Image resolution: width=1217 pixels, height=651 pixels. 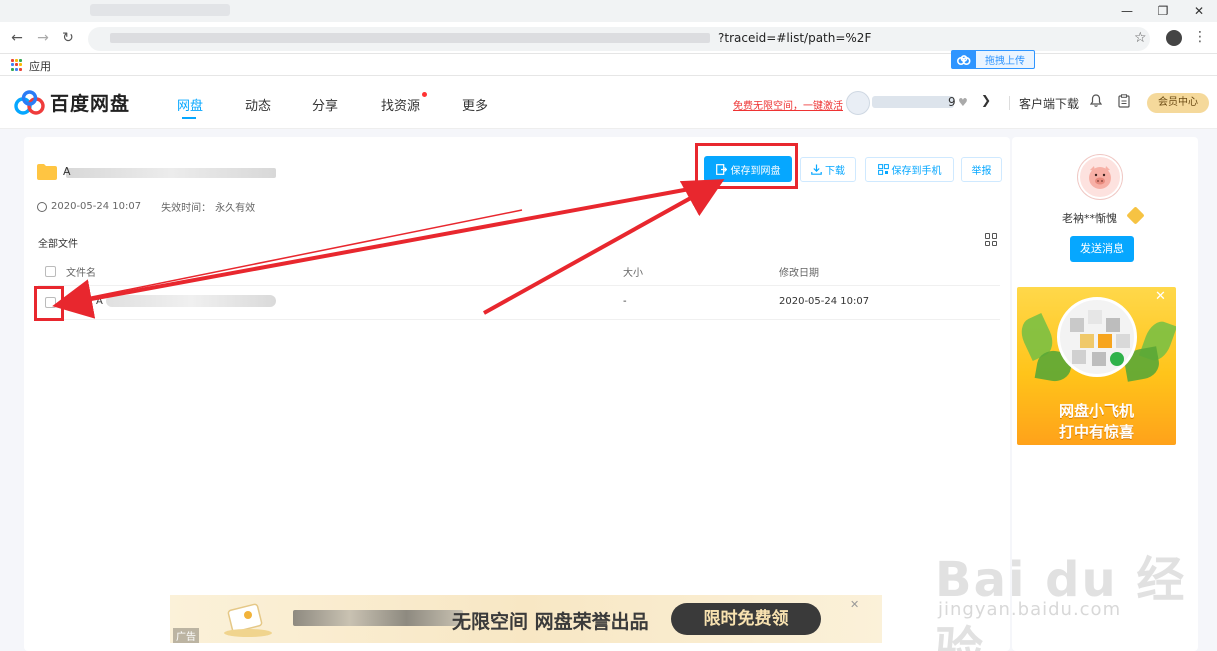 I want to click on expire-value: 永久有效, so click(x=235, y=208).